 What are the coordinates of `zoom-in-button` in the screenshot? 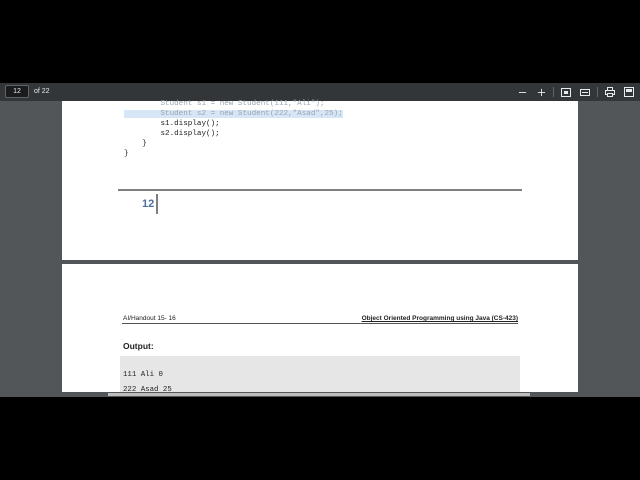 It's located at (541, 92).